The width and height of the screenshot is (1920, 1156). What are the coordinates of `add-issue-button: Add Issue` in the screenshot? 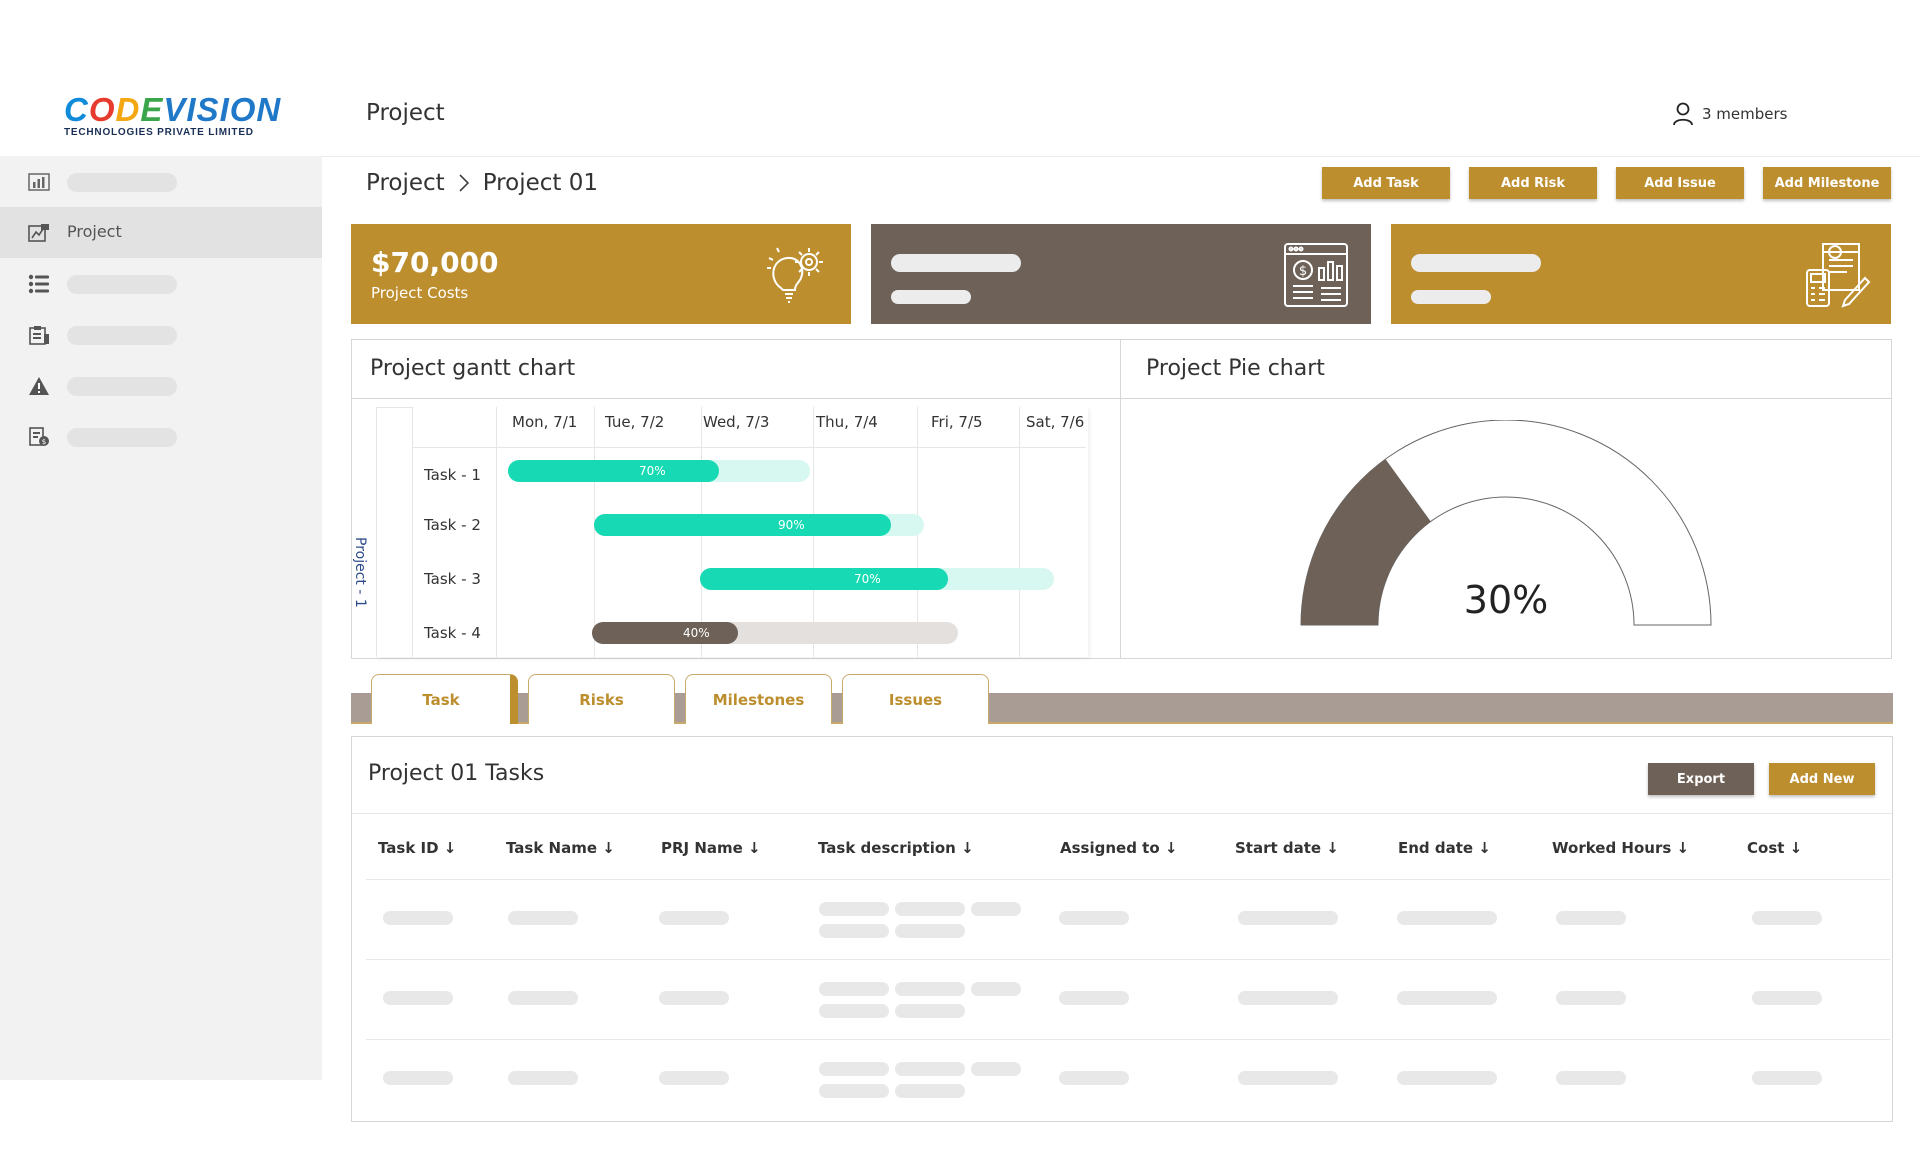 It's located at (1680, 183).